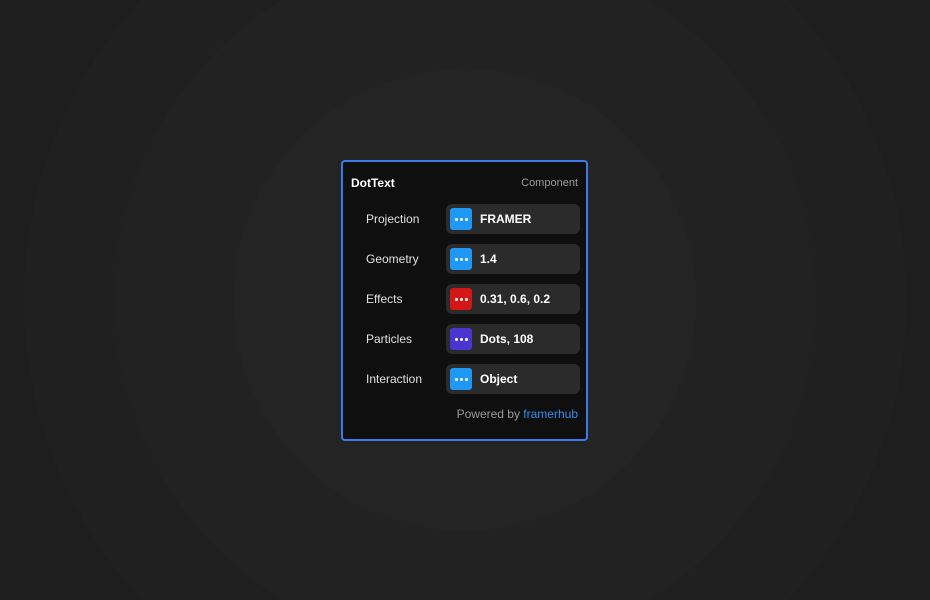 The width and height of the screenshot is (930, 600). I want to click on property-row-particles: Particles Dots, 108, so click(464, 339).